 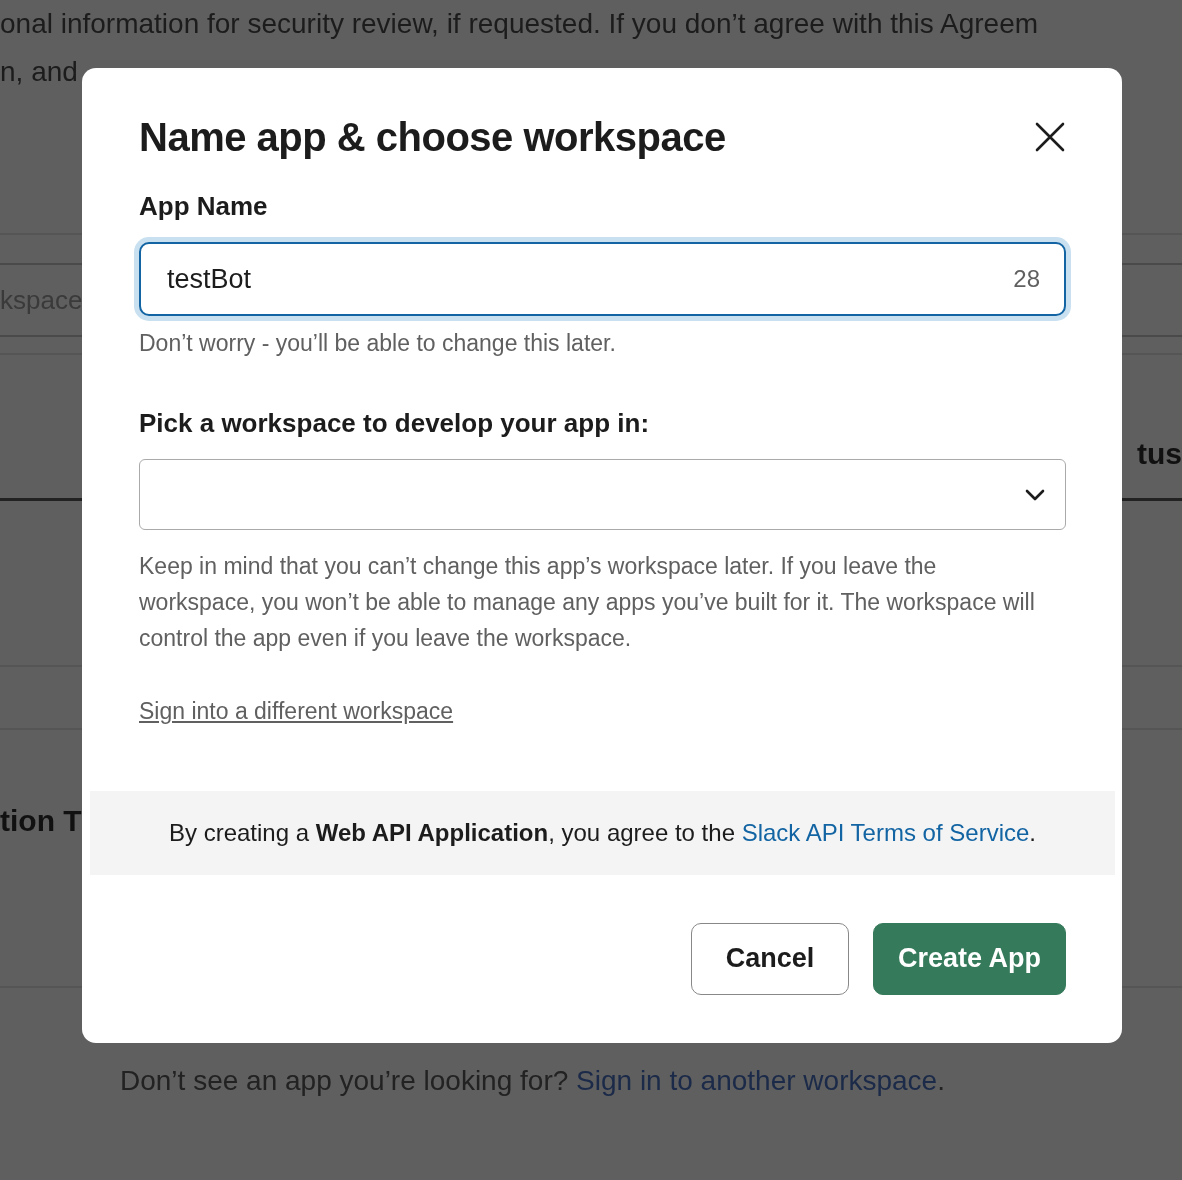 I want to click on cancel-button: Cancel, so click(x=769, y=958).